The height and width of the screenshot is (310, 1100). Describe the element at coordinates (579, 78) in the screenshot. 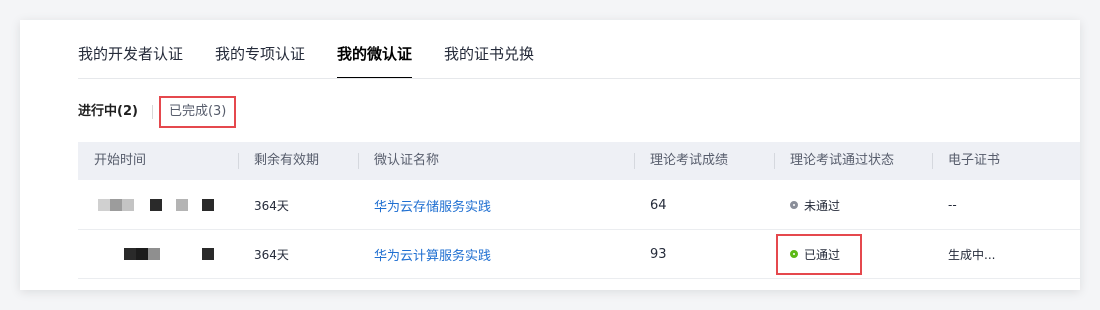

I see `tabs-divider` at that location.